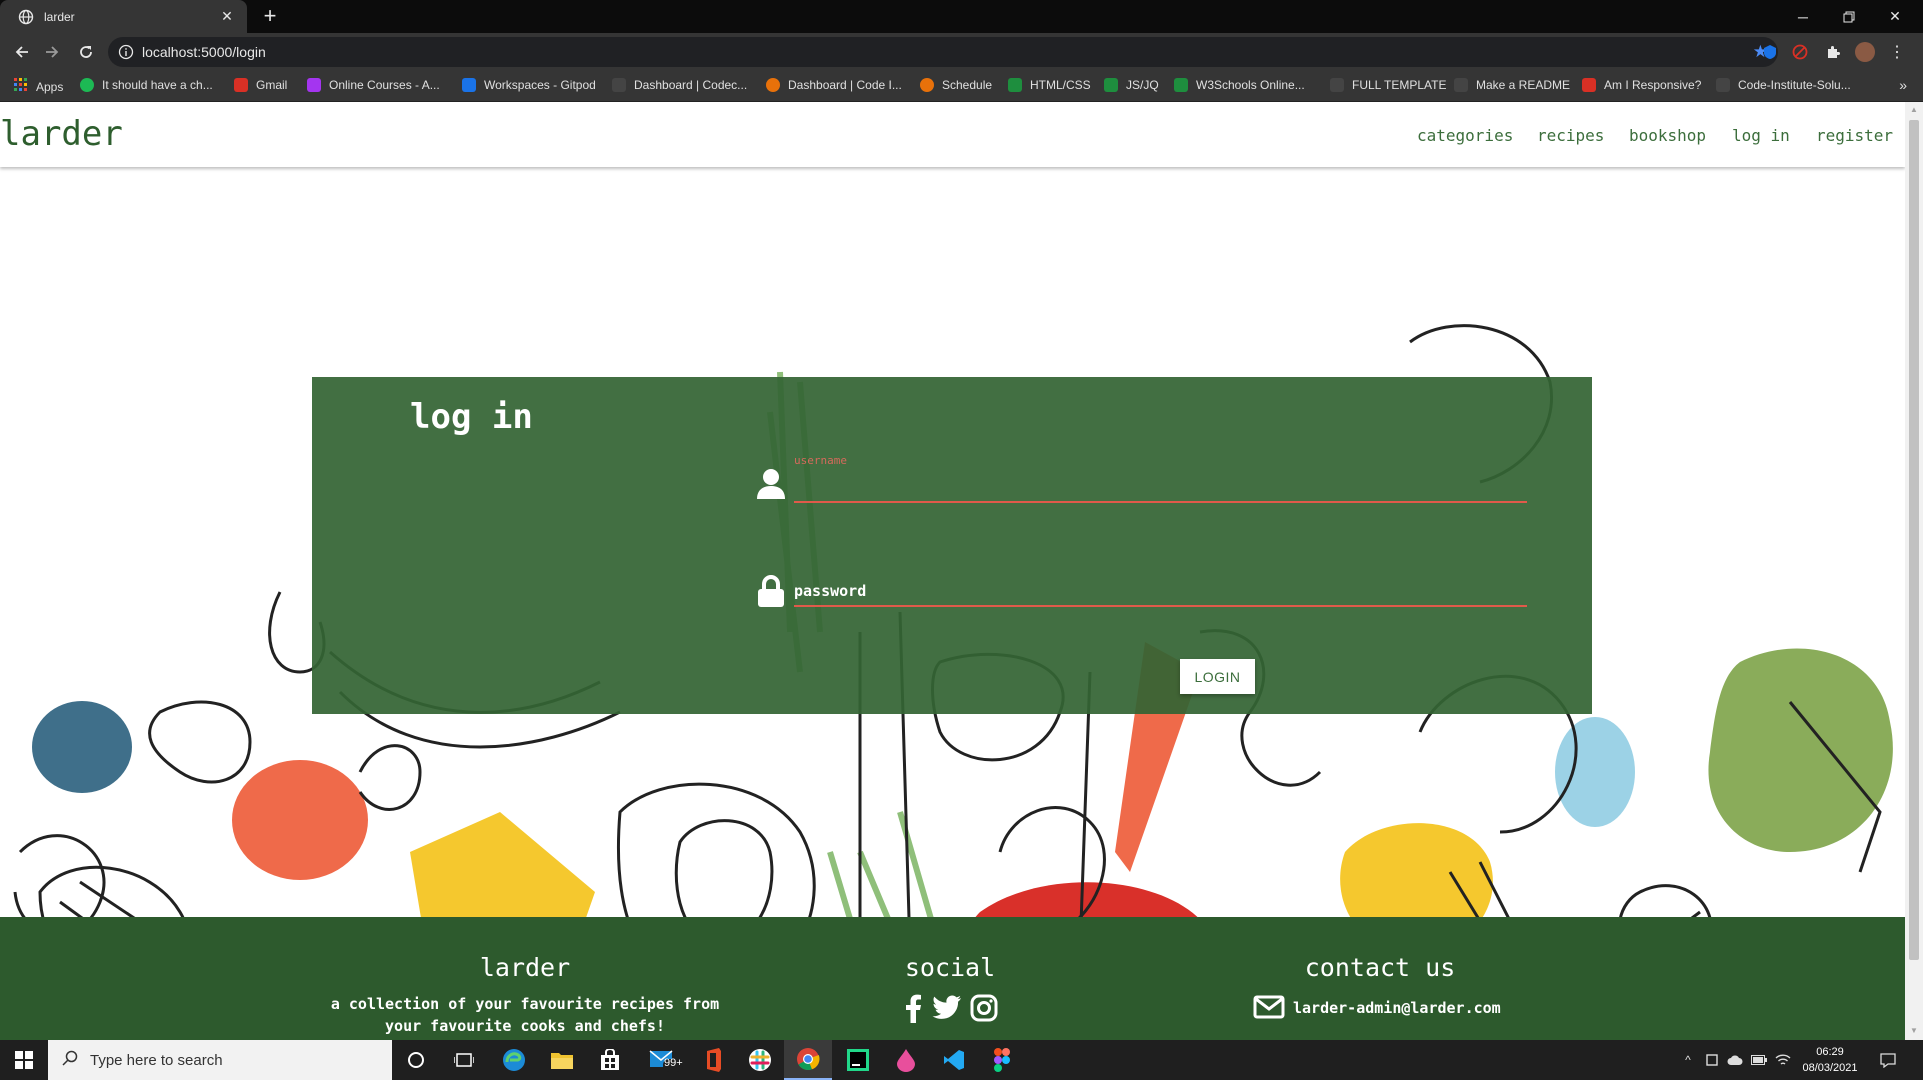  What do you see at coordinates (1759, 1060) in the screenshot?
I see `battery-icon` at bounding box center [1759, 1060].